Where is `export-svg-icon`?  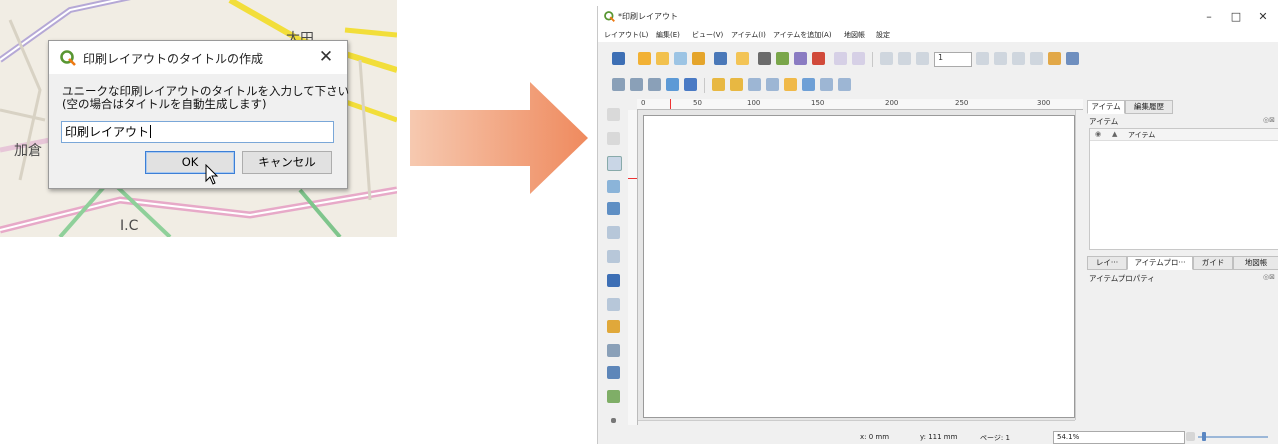
export-svg-icon is located at coordinates (800, 58).